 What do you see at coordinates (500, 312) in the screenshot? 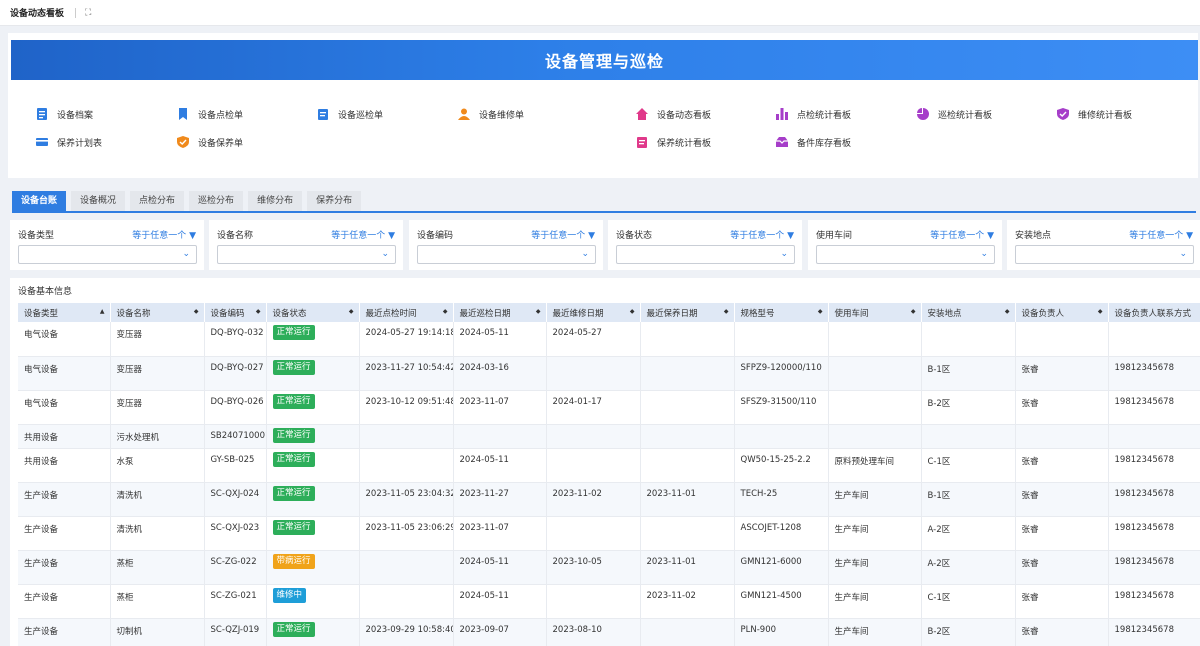
I see `column-header: 最近巡检日期 ◆` at bounding box center [500, 312].